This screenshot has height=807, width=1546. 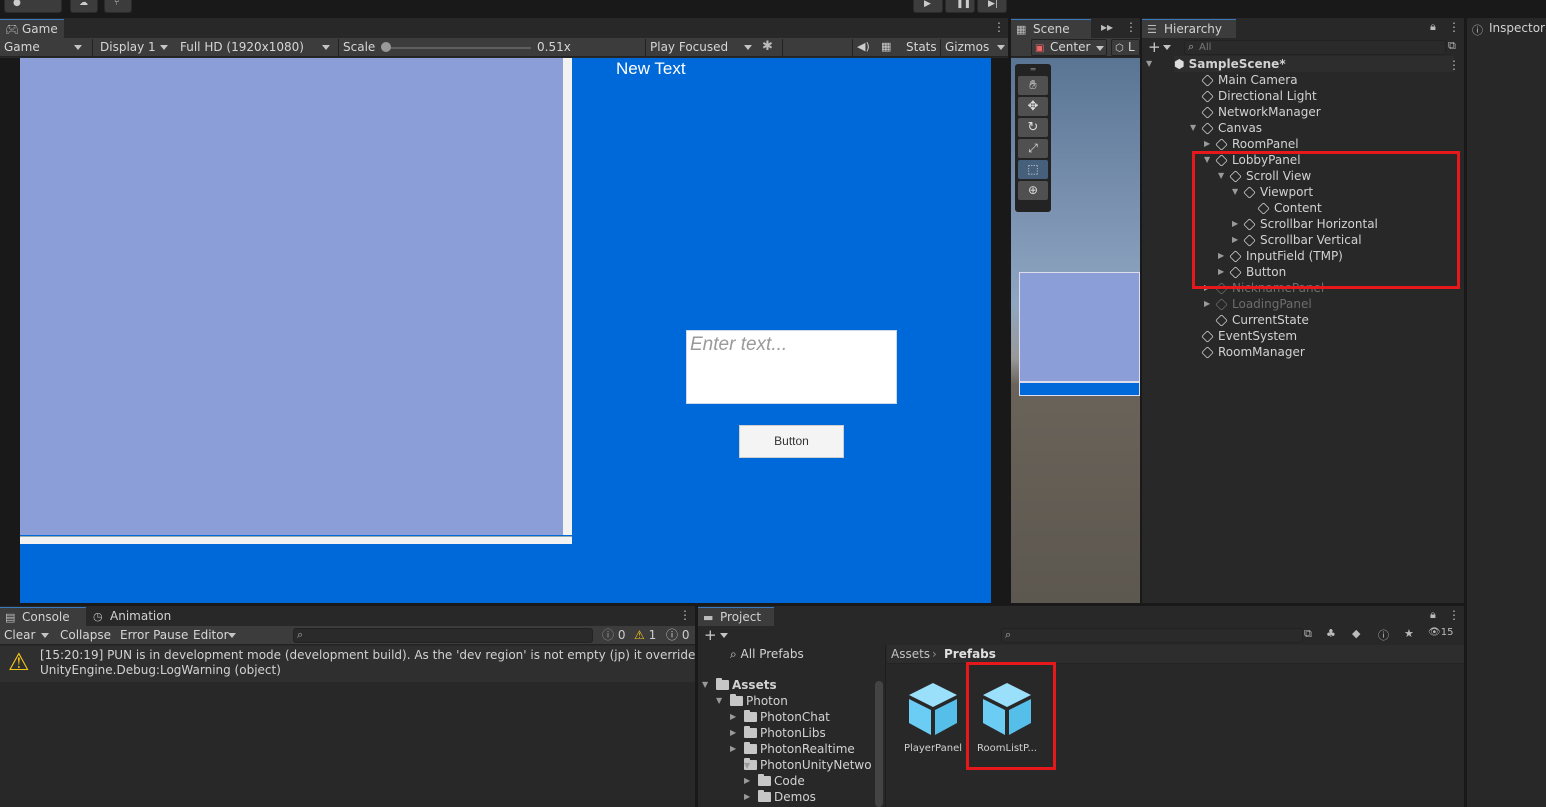 I want to click on account-dropdown: ●, so click(x=33, y=6).